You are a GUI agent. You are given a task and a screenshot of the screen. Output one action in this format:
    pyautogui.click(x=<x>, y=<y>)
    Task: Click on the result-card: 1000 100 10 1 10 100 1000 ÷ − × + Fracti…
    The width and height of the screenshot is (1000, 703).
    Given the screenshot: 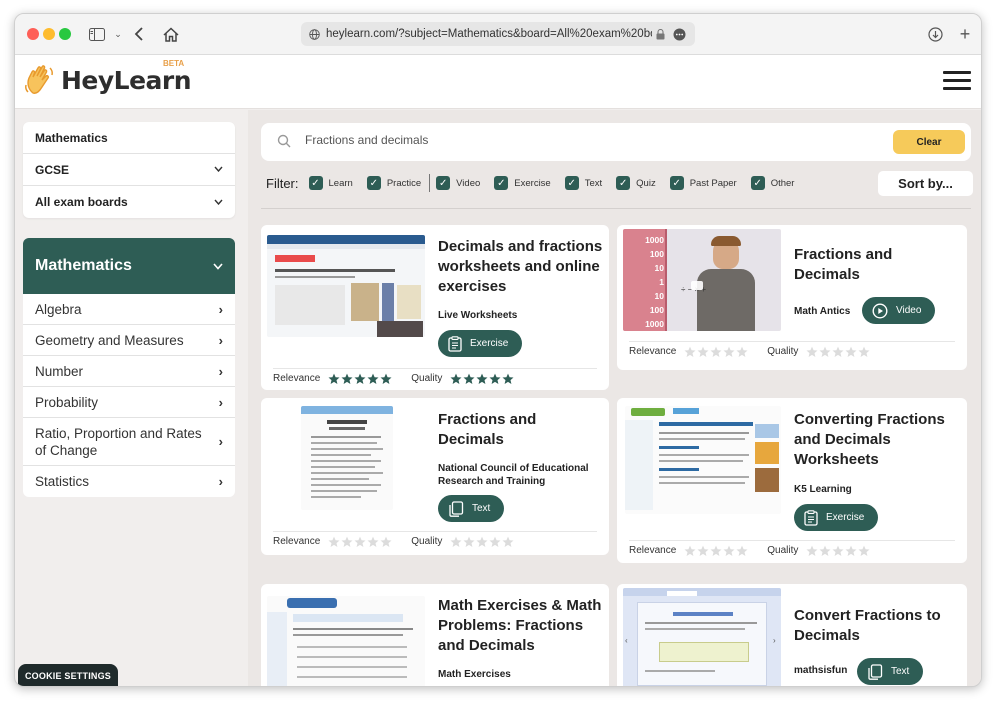 What is the action you would take?
    pyautogui.click(x=792, y=297)
    